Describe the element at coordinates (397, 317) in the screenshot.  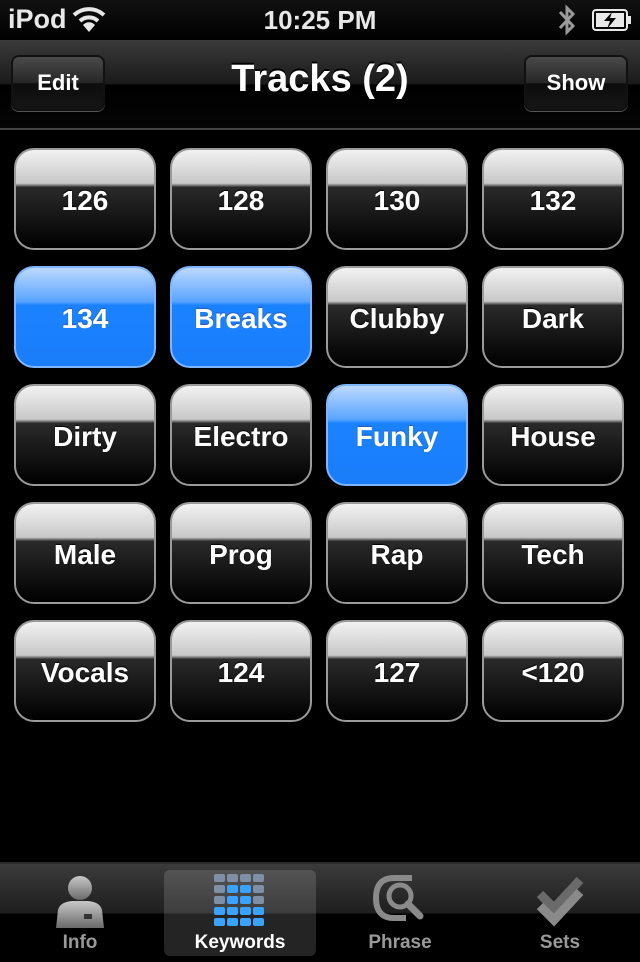
I see `keyword-button: Clubby` at that location.